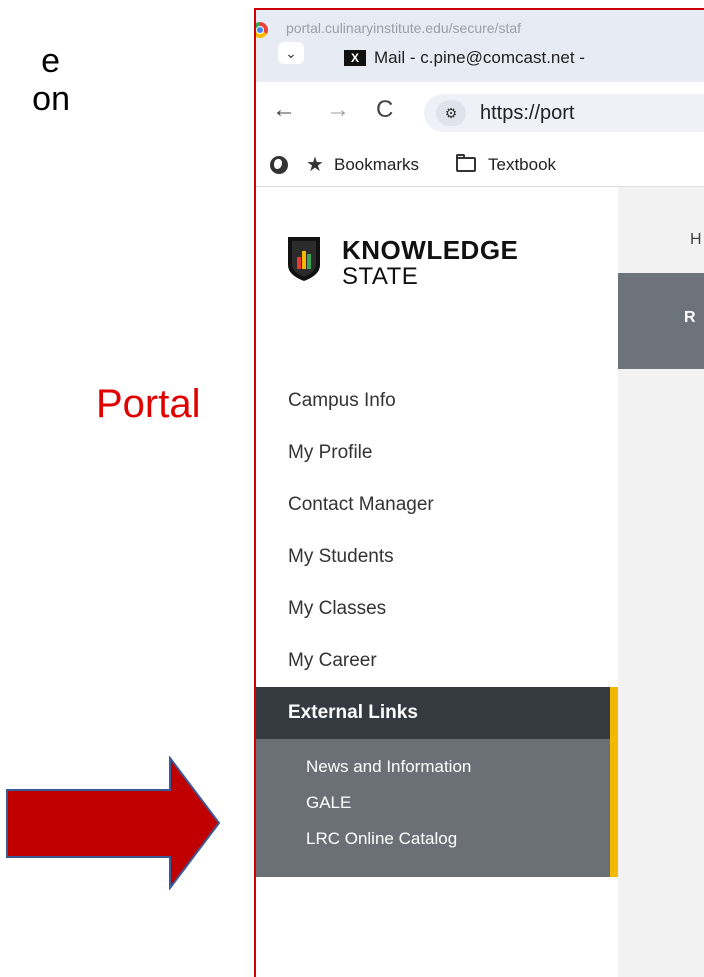  I want to click on chrome-logo-icon, so click(262, 30).